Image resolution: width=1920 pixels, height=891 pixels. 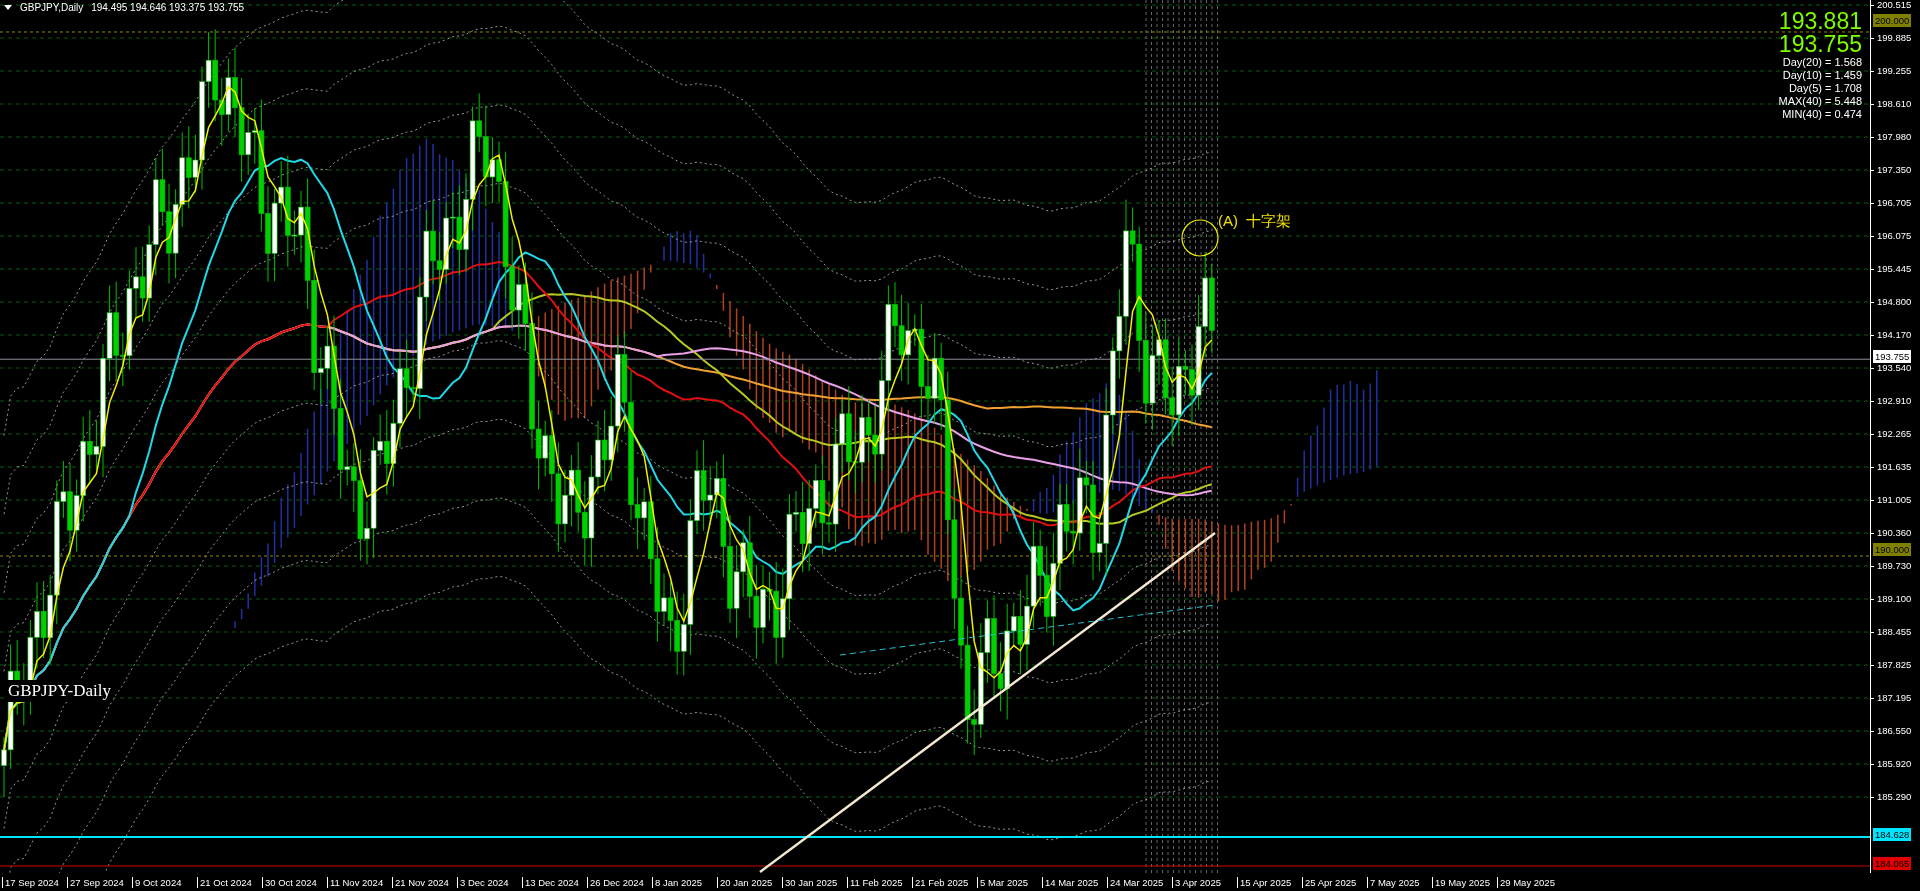 I want to click on price-marker: 184.065, so click(x=1892, y=863).